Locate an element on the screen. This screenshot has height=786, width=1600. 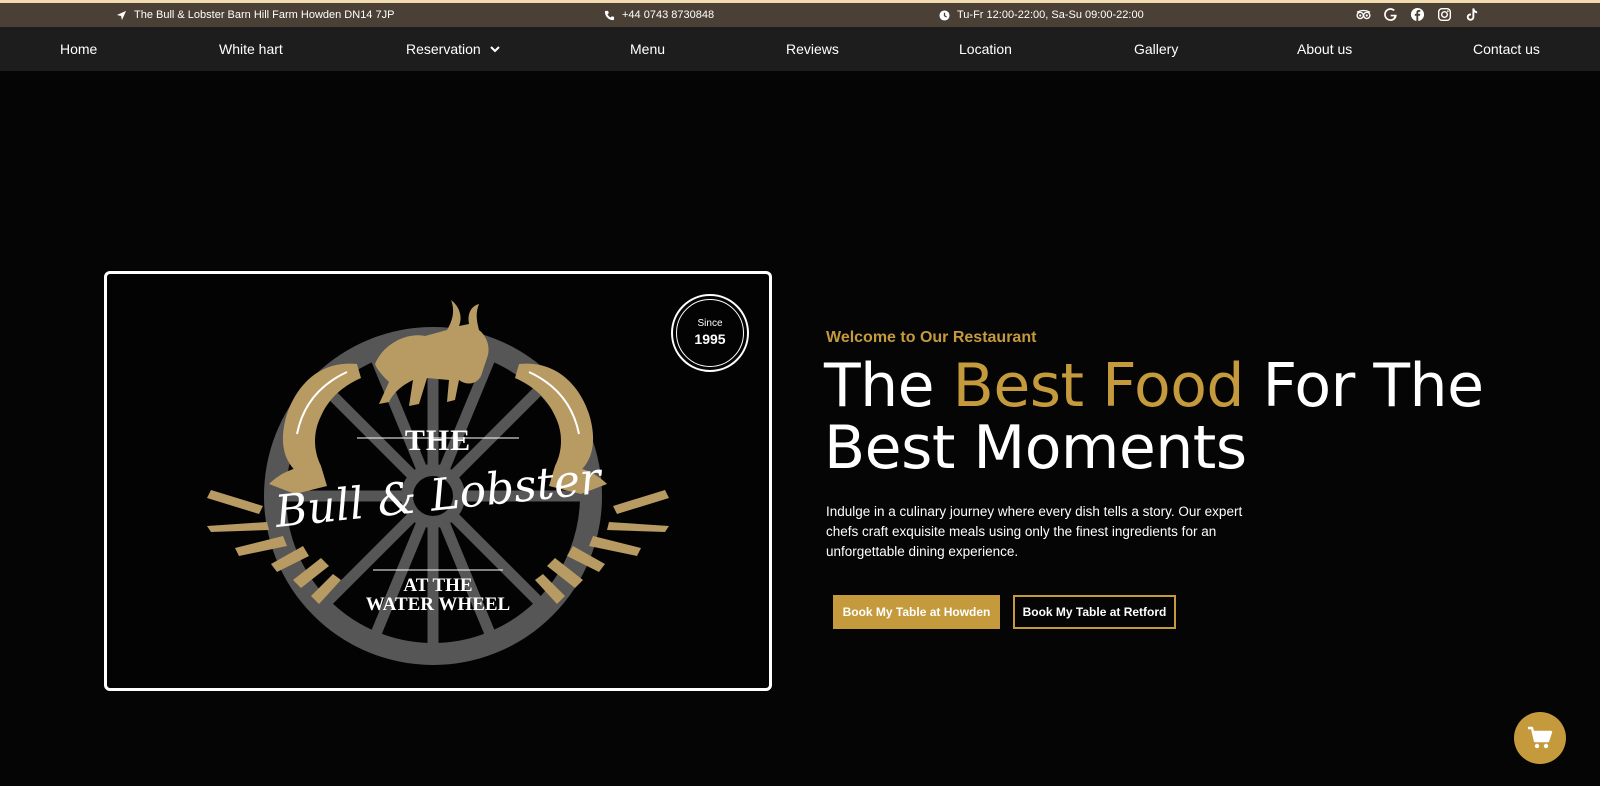
headline-highlight: Best Food is located at coordinates (1098, 386).